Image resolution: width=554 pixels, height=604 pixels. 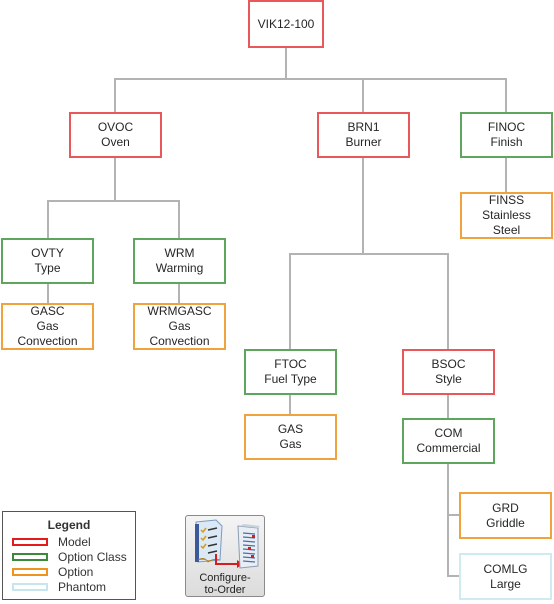 What do you see at coordinates (179, 311) in the screenshot?
I see `node-code: WRMGASC` at bounding box center [179, 311].